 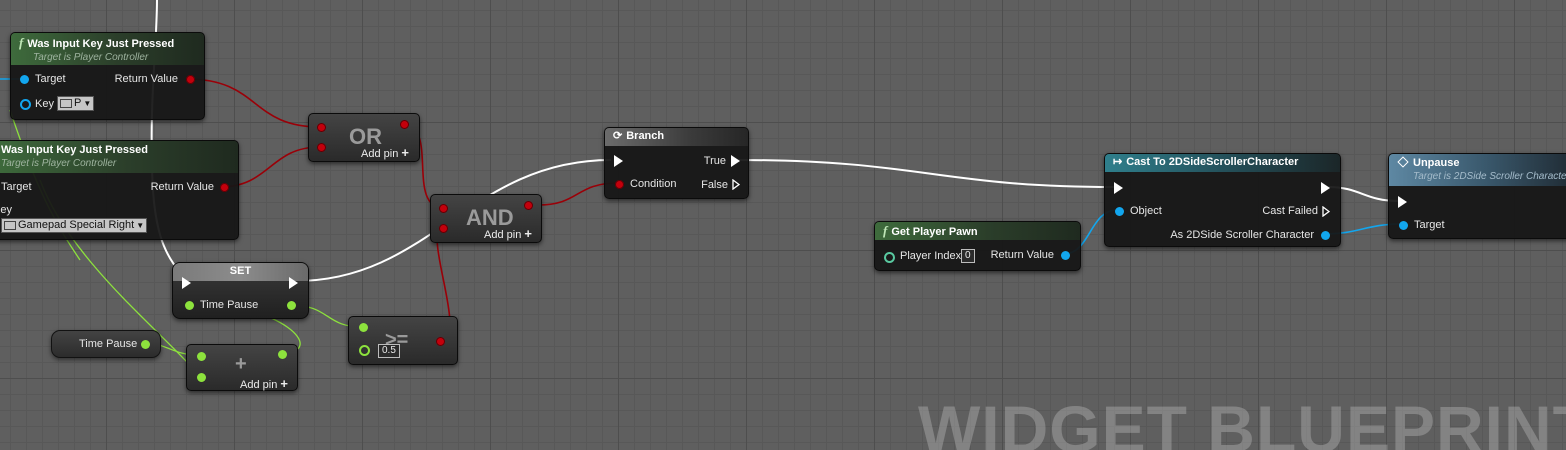 I want to click on compare-output-pin, so click(x=440, y=341).